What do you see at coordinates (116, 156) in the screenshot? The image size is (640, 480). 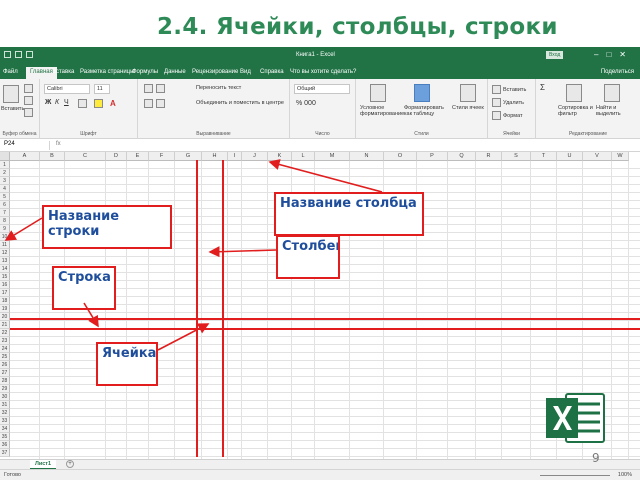 I see `column-header-D: D` at bounding box center [116, 156].